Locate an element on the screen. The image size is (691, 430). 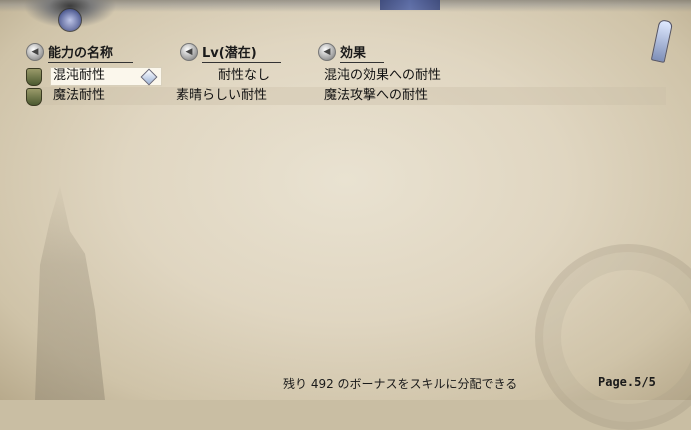
selected-gem-icon is located at coordinates (149, 77).